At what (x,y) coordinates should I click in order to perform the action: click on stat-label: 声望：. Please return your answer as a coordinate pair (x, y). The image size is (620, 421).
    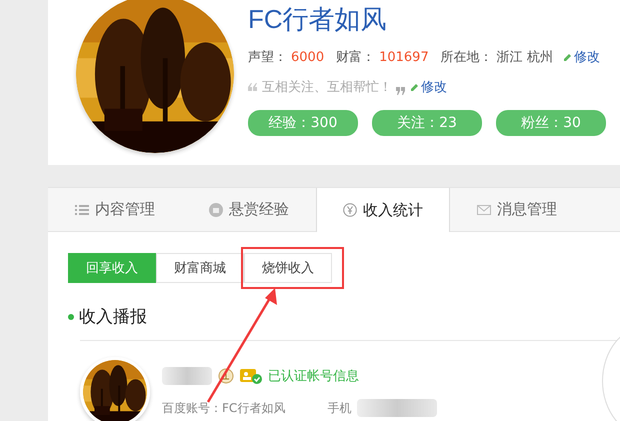
    Looking at the image, I should click on (267, 57).